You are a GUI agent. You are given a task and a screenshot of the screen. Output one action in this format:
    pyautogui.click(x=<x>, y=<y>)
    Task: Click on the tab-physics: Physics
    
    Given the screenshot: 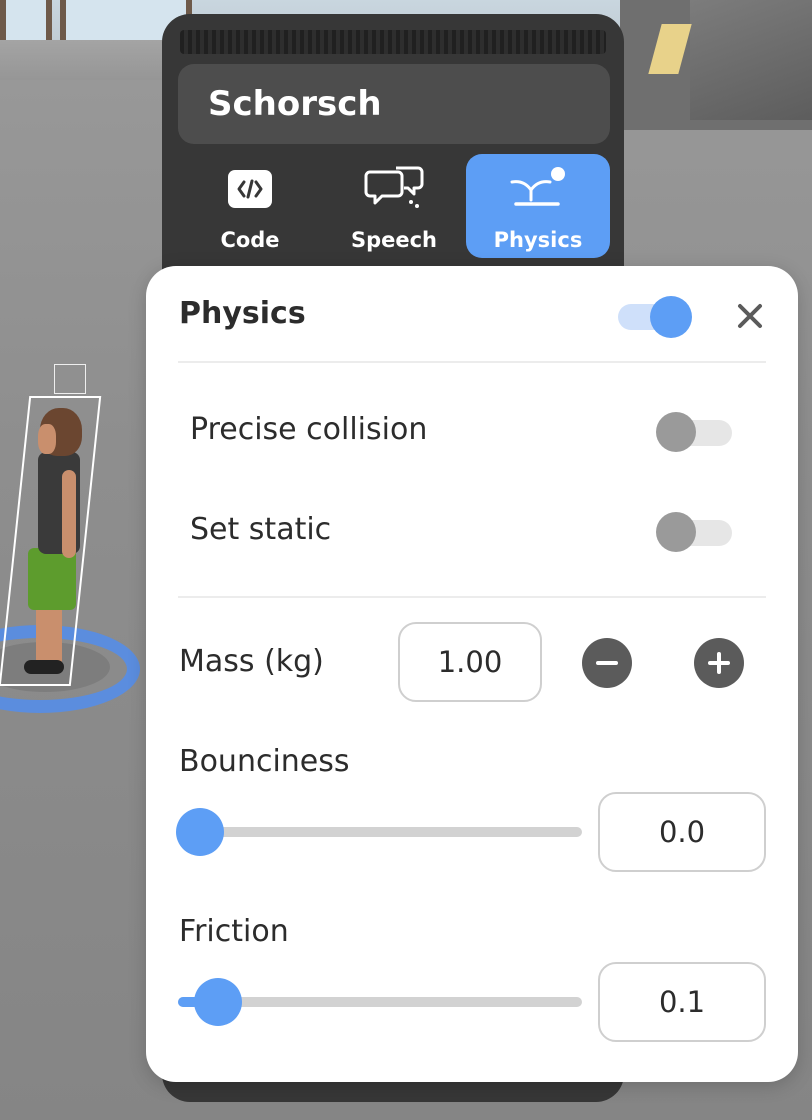 What is the action you would take?
    pyautogui.click(x=538, y=206)
    